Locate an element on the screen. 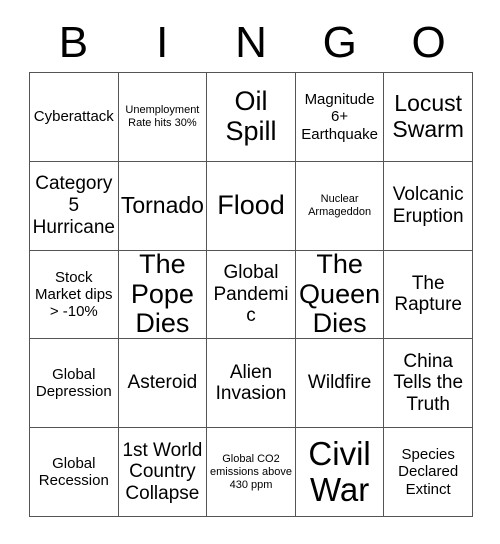  bingo-cell: The Pope Dies is located at coordinates (163, 295).